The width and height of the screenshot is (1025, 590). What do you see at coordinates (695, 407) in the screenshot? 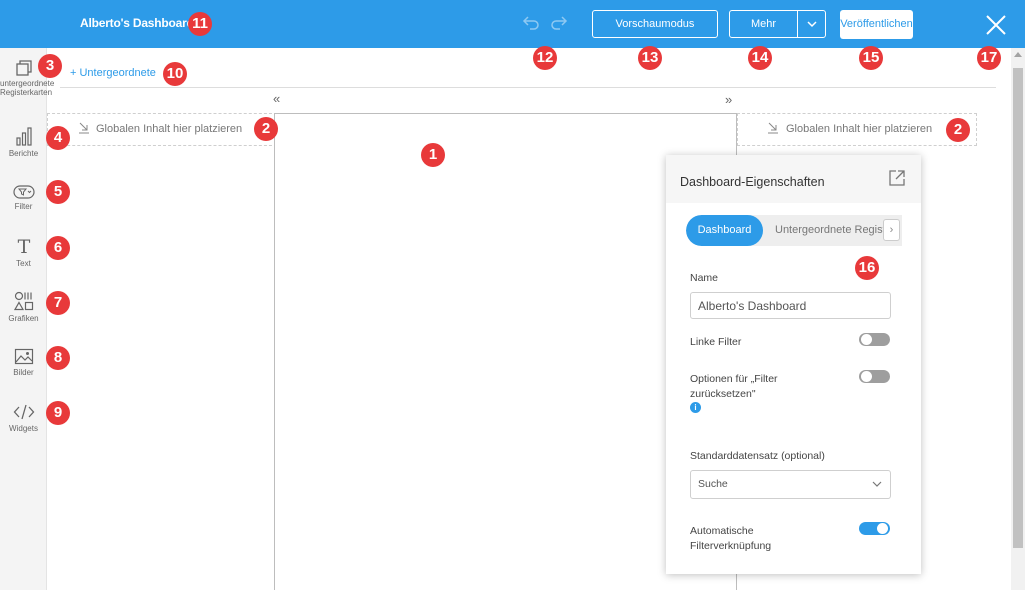
I see `info-icon: i` at bounding box center [695, 407].